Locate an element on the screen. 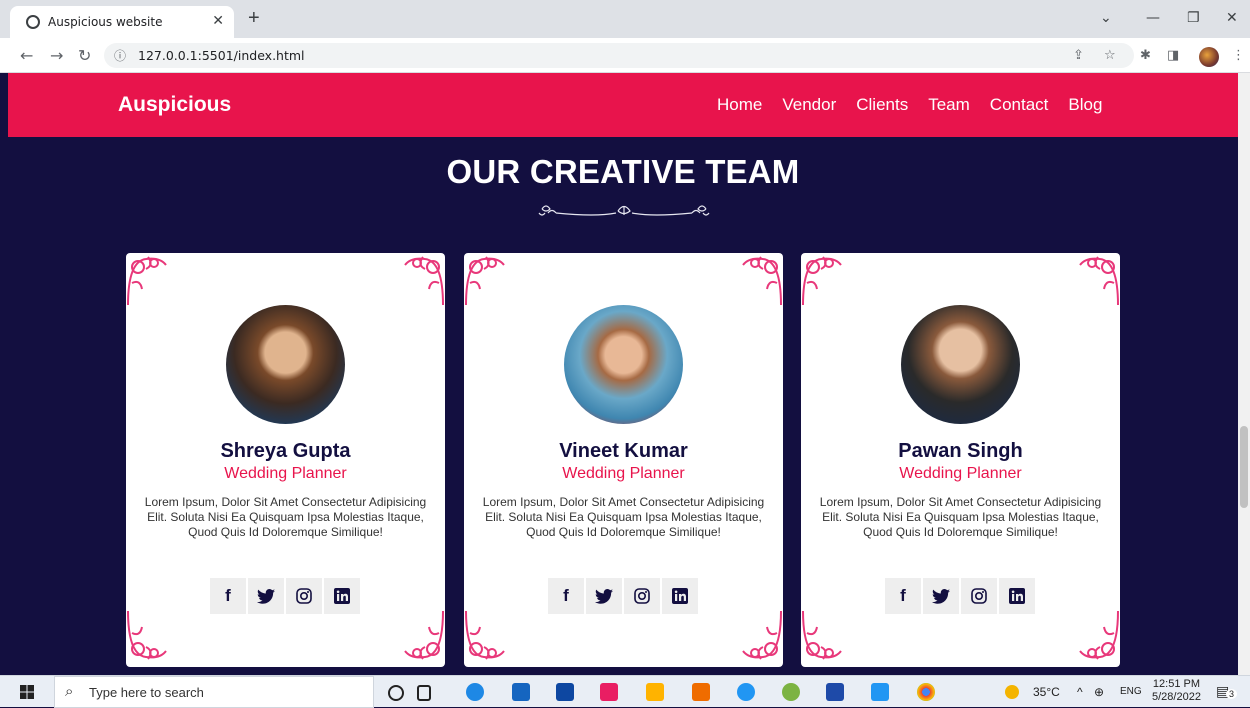  share-icon: ⇪ is located at coordinates (1078, 55).